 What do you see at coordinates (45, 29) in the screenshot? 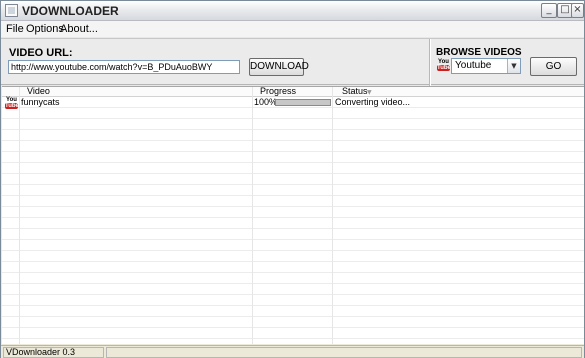
I see `menu-options: Options` at bounding box center [45, 29].